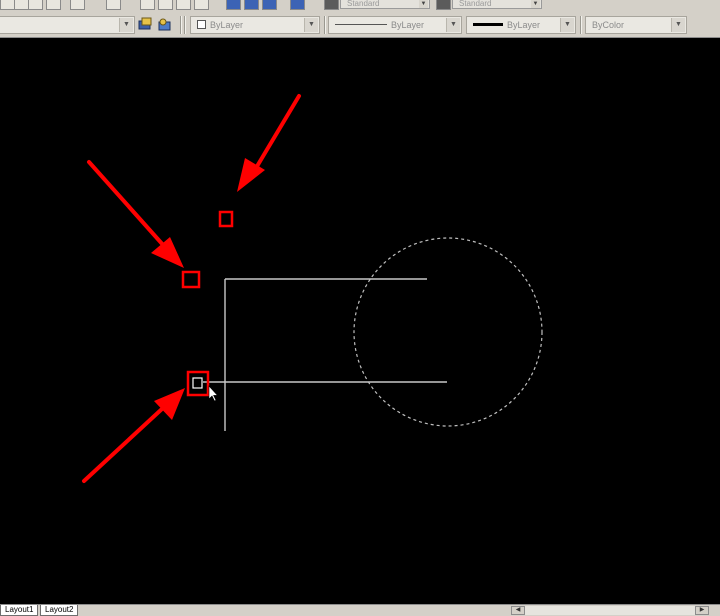 The width and height of the screenshot is (720, 616). I want to click on linetype-value: ByLayer, so click(408, 25).